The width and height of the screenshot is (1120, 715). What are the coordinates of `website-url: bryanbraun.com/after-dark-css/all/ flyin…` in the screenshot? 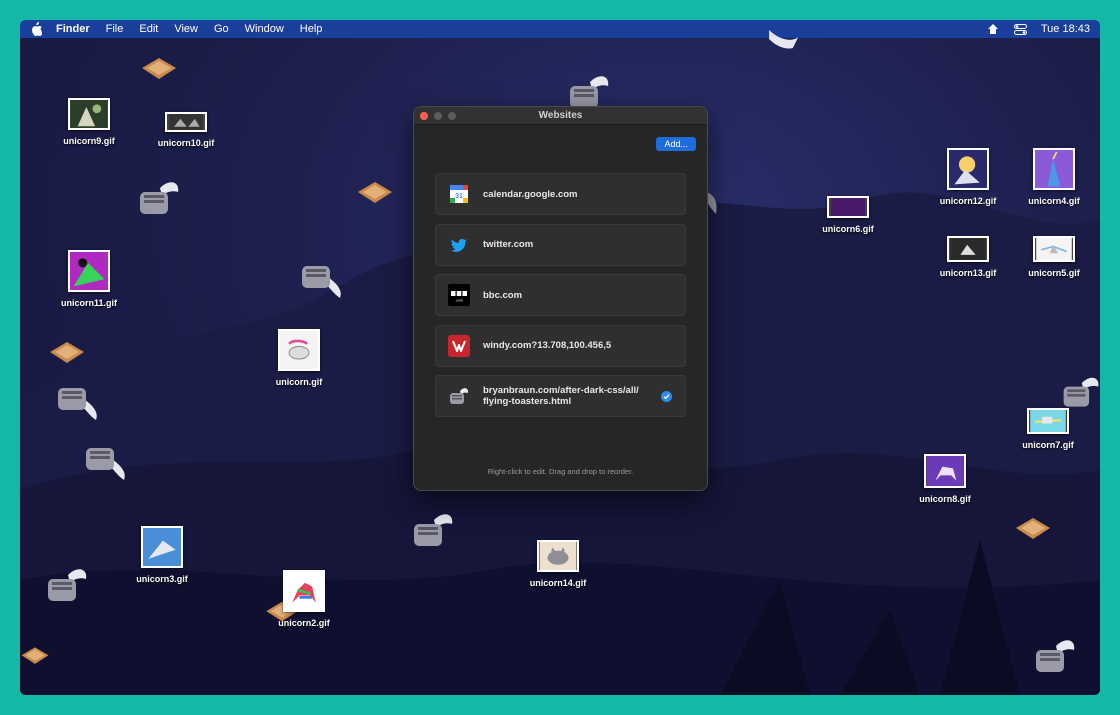 It's located at (561, 396).